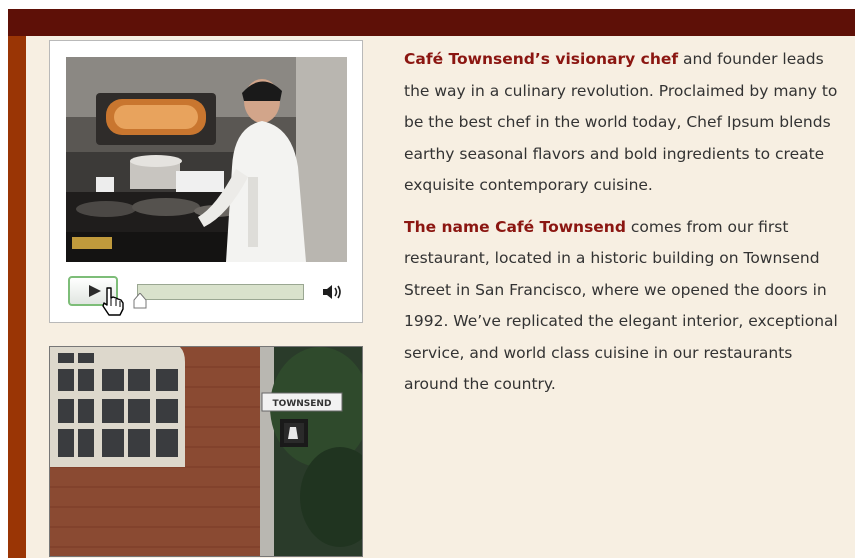 This screenshot has height=558, width=855. I want to click on scrubber-handle, so click(140, 301).